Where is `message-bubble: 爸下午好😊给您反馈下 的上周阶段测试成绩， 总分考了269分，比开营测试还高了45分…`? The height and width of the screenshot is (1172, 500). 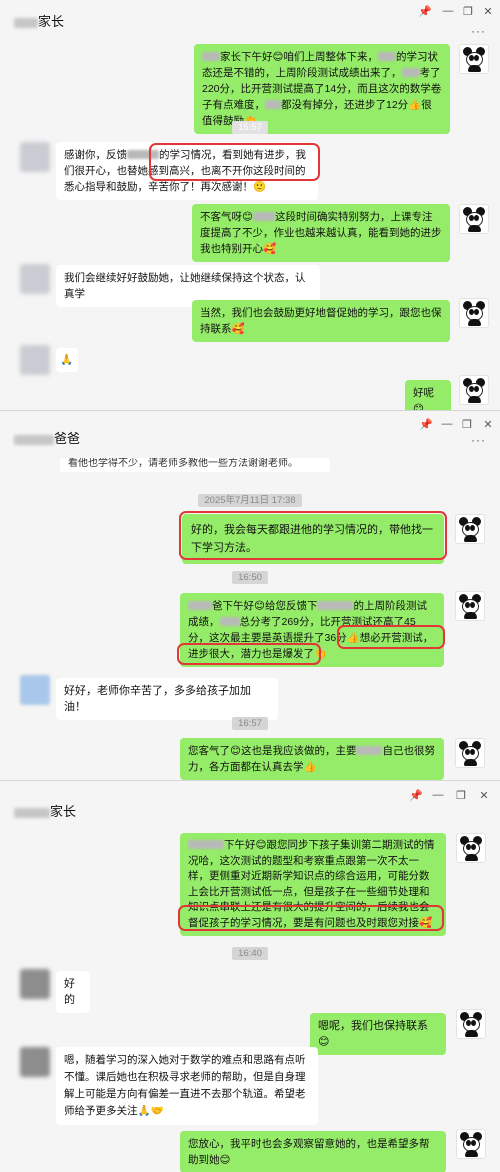
message-bubble: 爸下午好😊给您反馈下 的上周阶段测试成绩， 总分考了269分，比开营测试还高了45分… is located at coordinates (312, 630).